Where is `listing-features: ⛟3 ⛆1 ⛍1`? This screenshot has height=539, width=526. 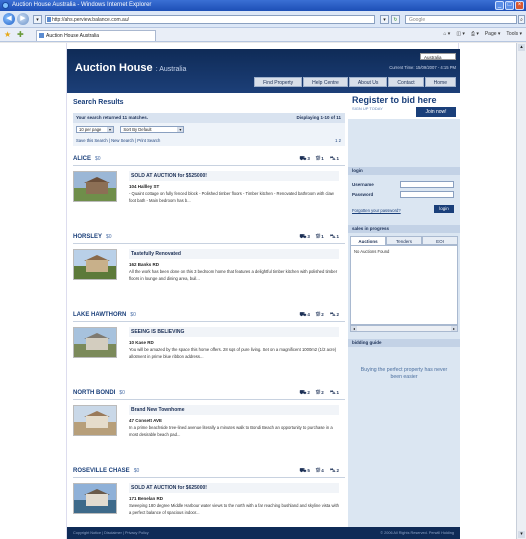
listing-features: ⛟3 ⛆1 ⛍1 is located at coordinates (319, 237).